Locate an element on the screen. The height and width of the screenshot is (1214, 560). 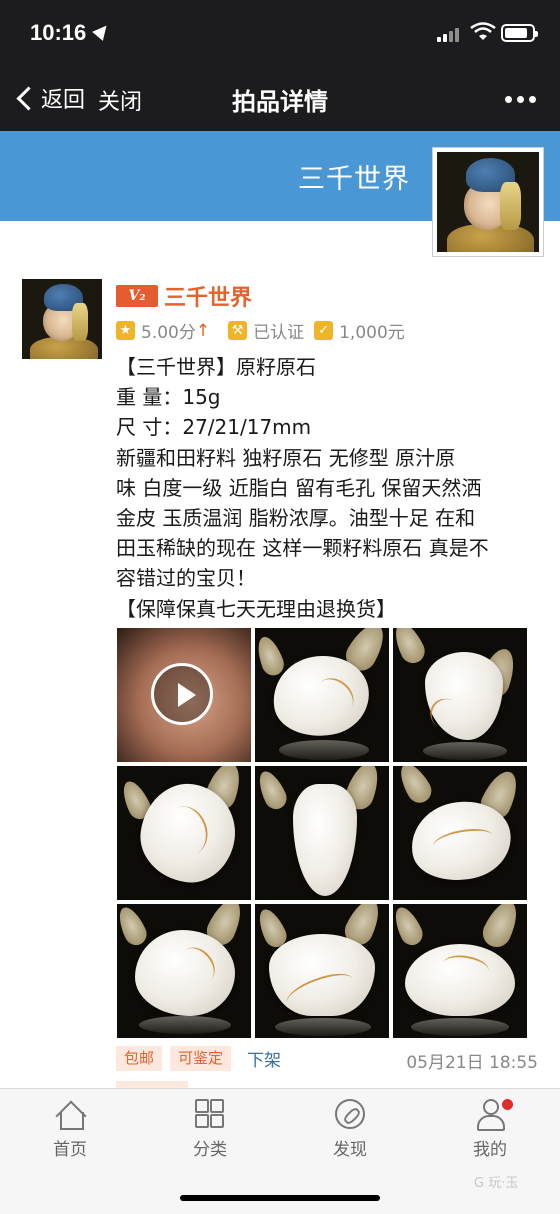
tab-category: 分类 is located at coordinates (210, 1129).